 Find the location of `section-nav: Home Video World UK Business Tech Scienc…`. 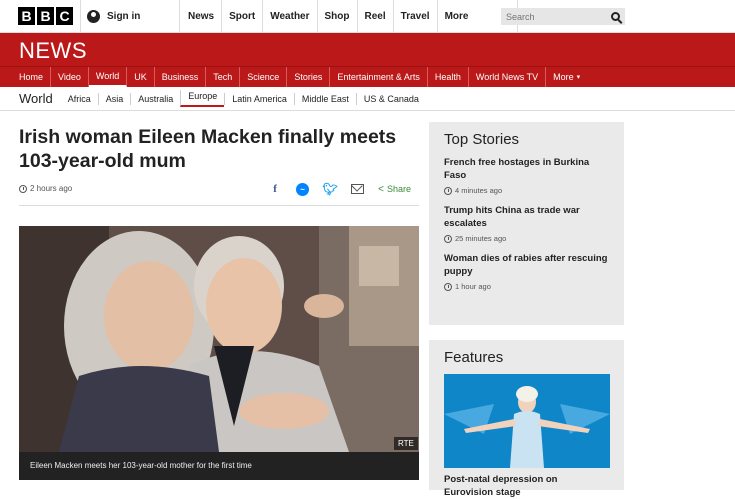

section-nav: Home Video World UK Business Tech Scienc… is located at coordinates (367, 76).